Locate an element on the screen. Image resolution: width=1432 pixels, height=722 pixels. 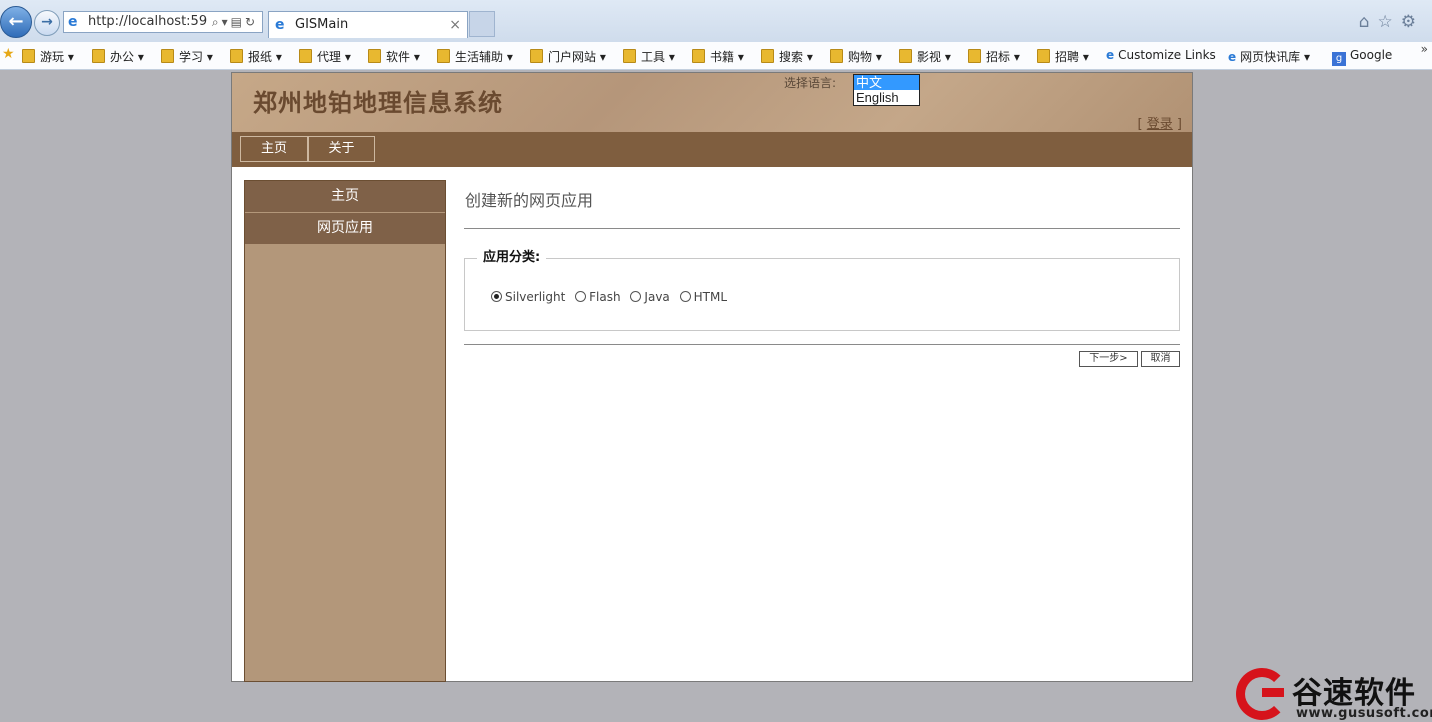
fav-label: 搜索 ▾ is located at coordinates (796, 57).